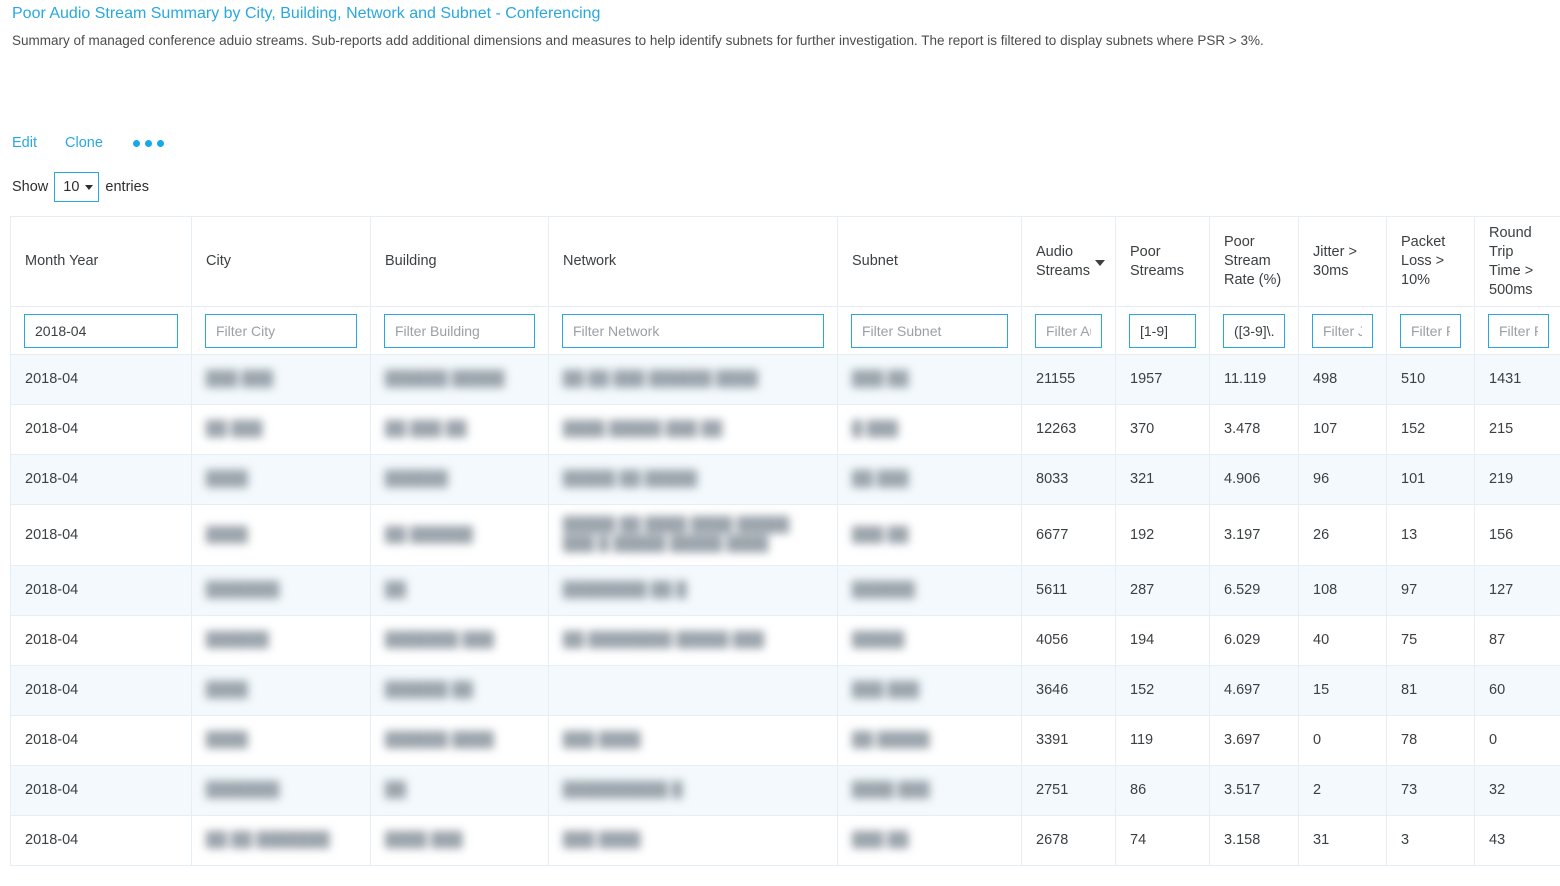  What do you see at coordinates (929, 330) in the screenshot?
I see `filter-input-subnet` at bounding box center [929, 330].